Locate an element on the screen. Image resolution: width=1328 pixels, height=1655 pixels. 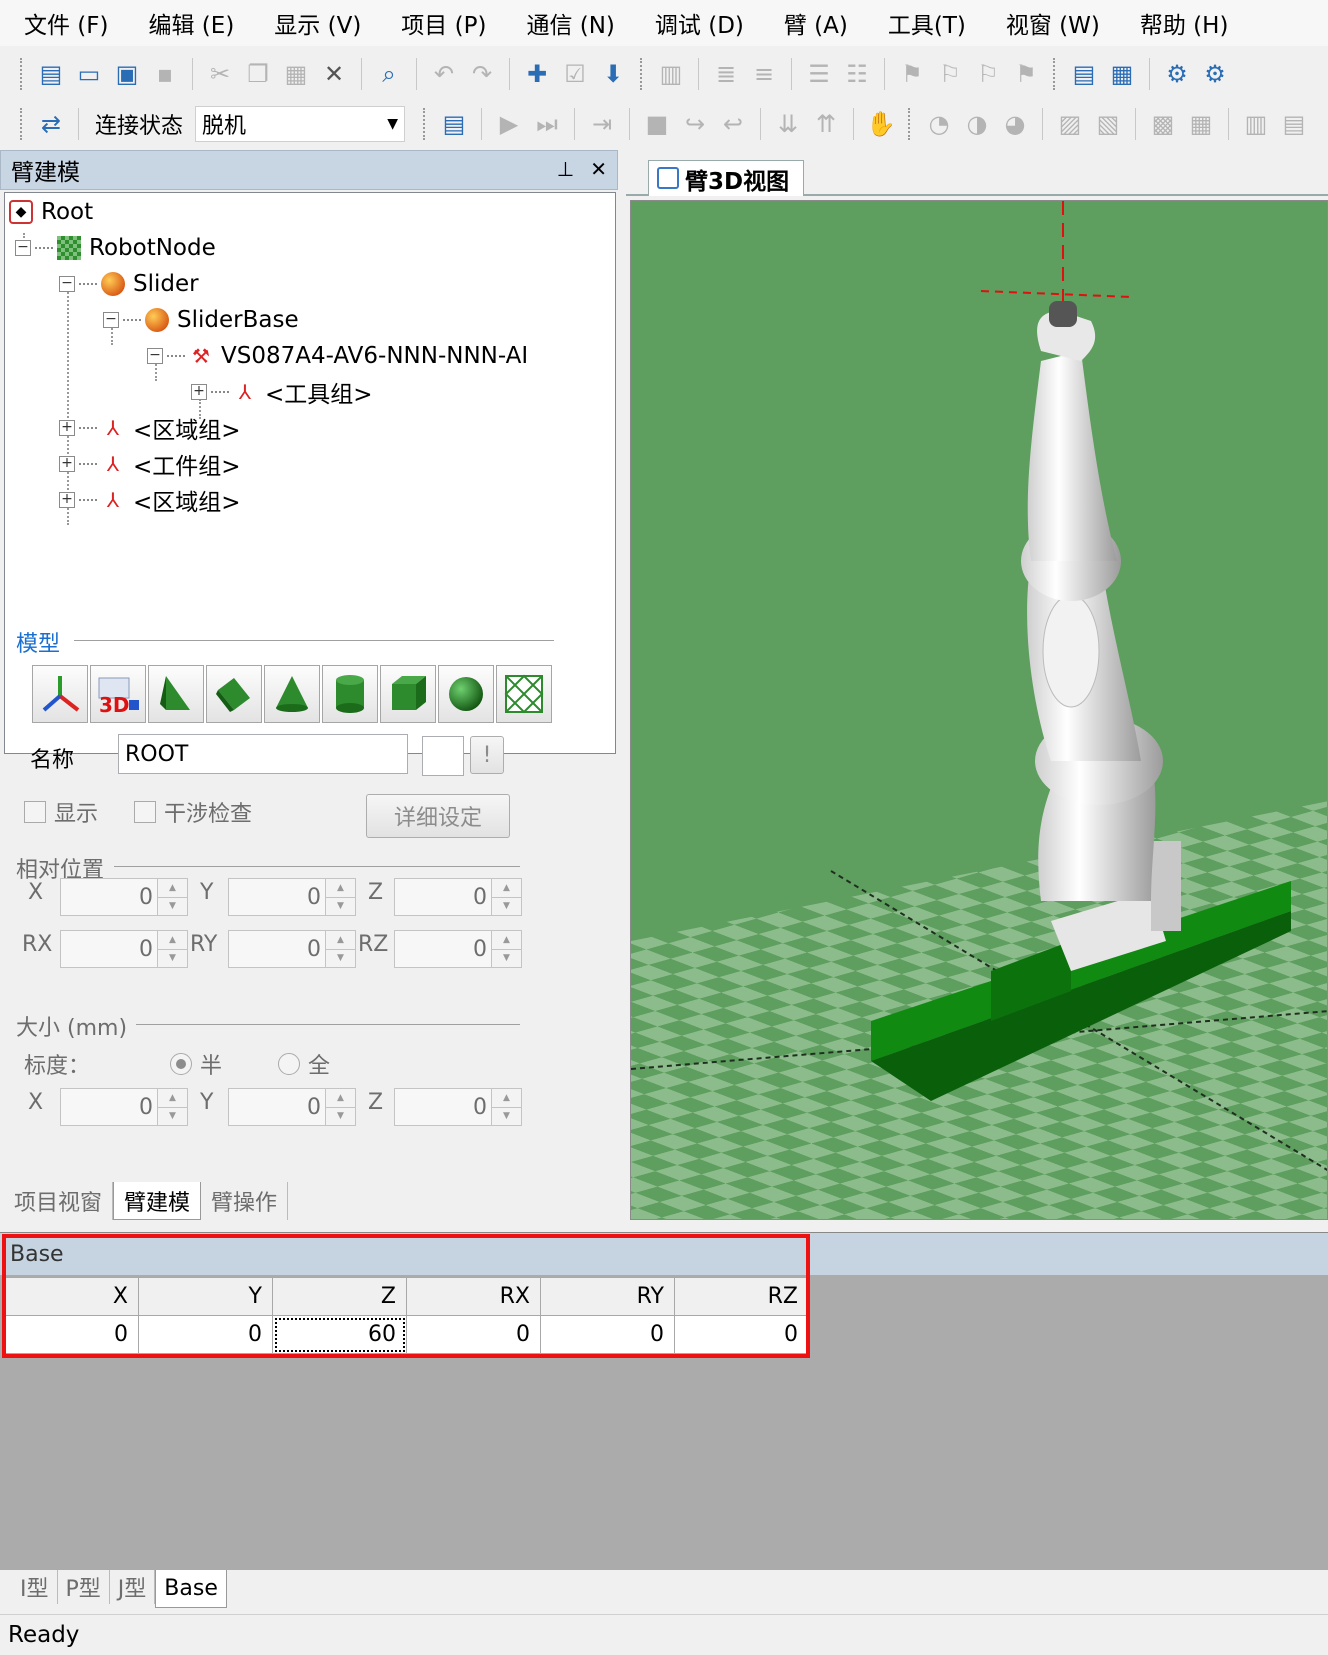
robot-view-2-icon: ▧ is located at coordinates (1108, 124).